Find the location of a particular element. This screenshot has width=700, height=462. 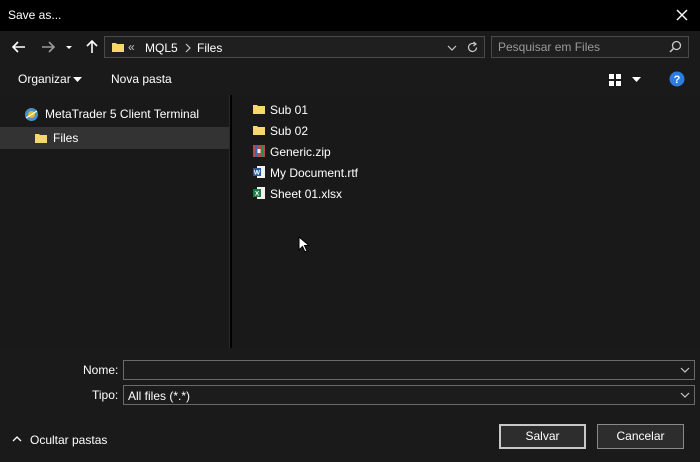

chevron-up-icon is located at coordinates (17, 439).